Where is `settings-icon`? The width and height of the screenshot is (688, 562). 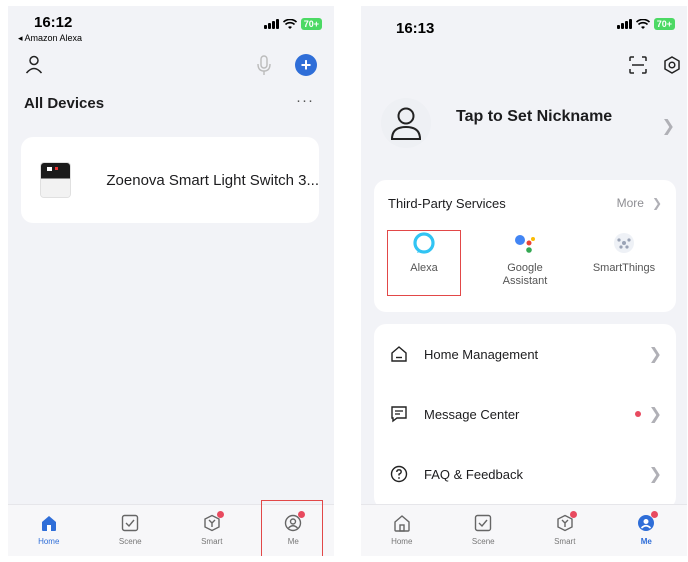
settings-icon is located at coordinates (672, 65).